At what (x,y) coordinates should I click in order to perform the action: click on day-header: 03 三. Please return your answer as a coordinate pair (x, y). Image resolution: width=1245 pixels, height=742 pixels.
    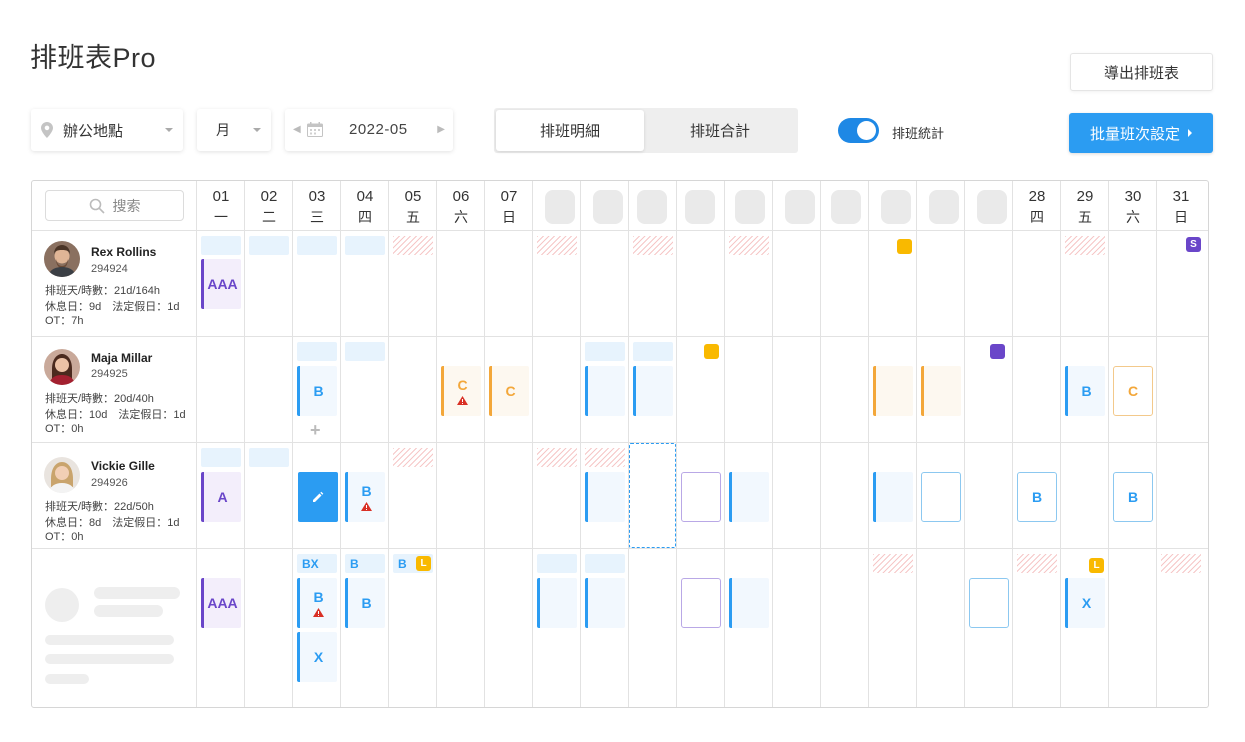
    Looking at the image, I should click on (317, 205).